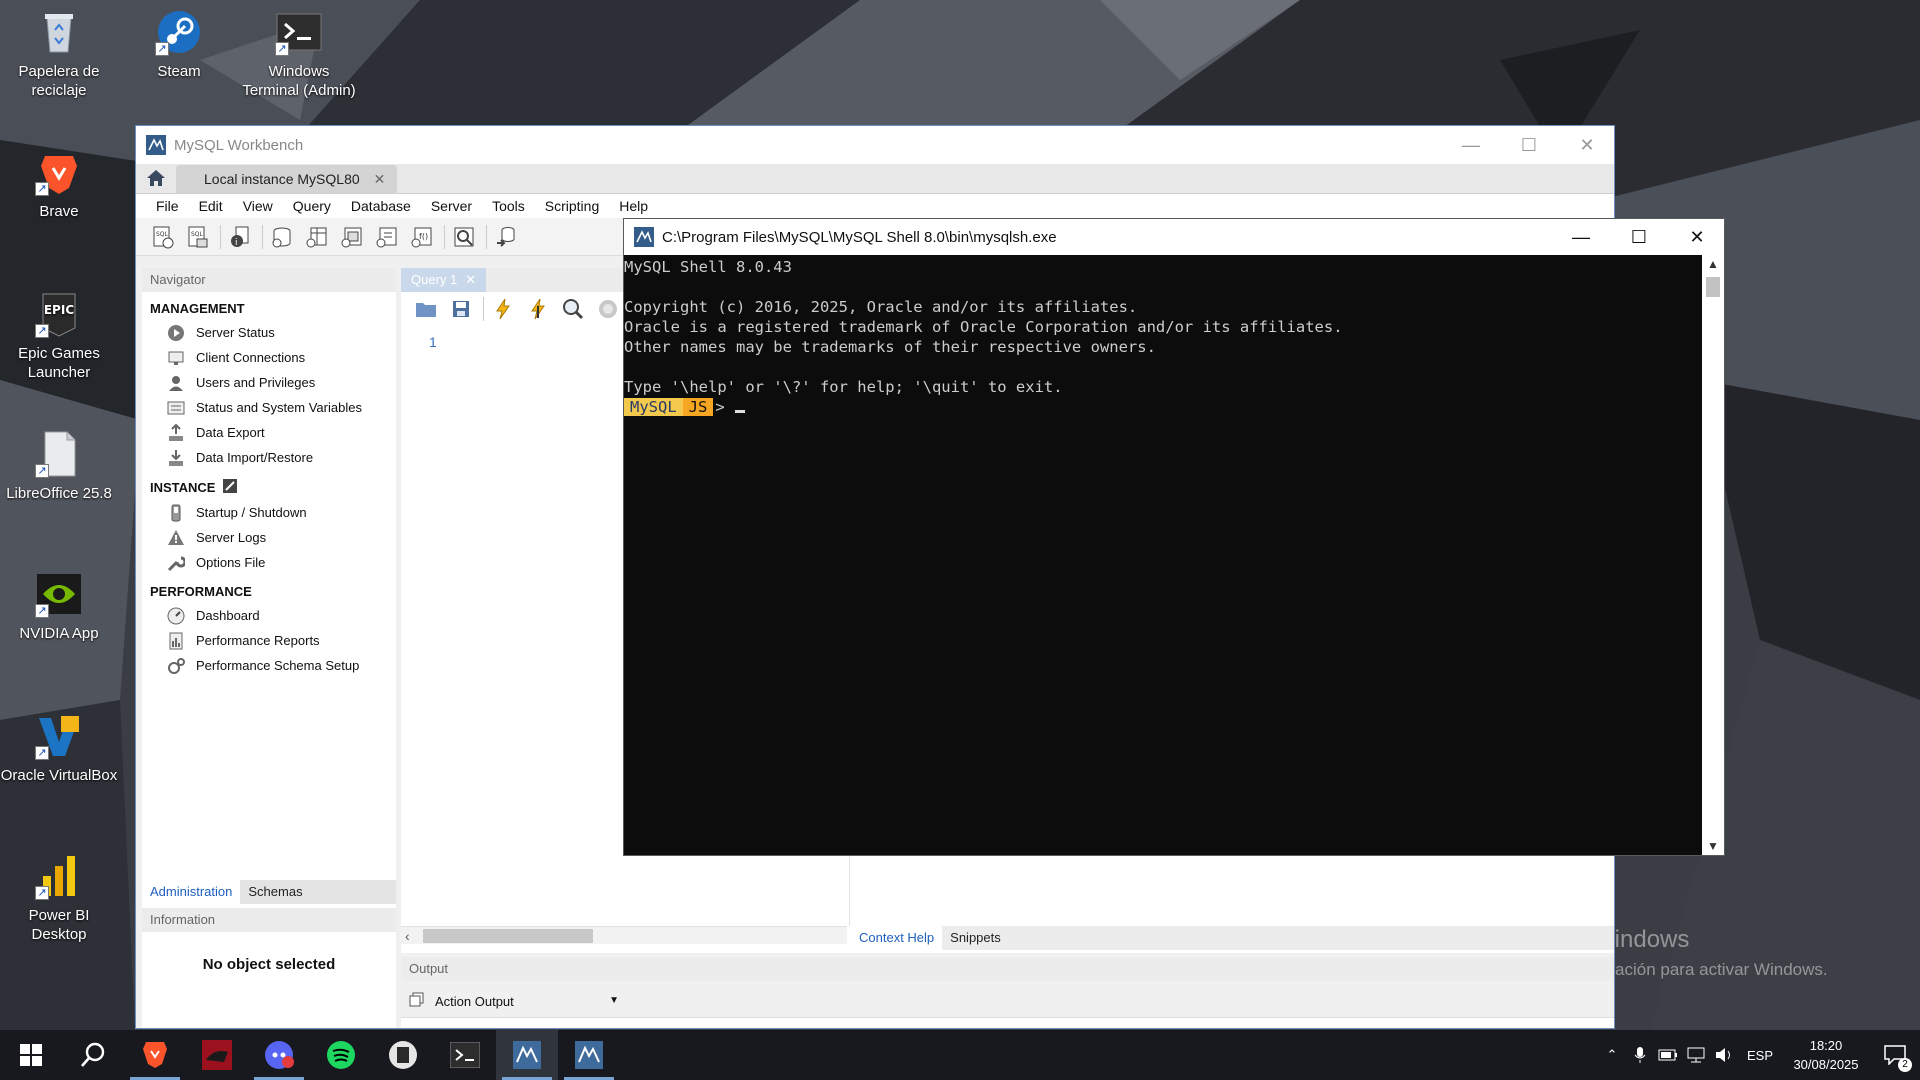 The image size is (1920, 1080). What do you see at coordinates (698, 407) in the screenshot?
I see `prompt-mode-badge: JS` at bounding box center [698, 407].